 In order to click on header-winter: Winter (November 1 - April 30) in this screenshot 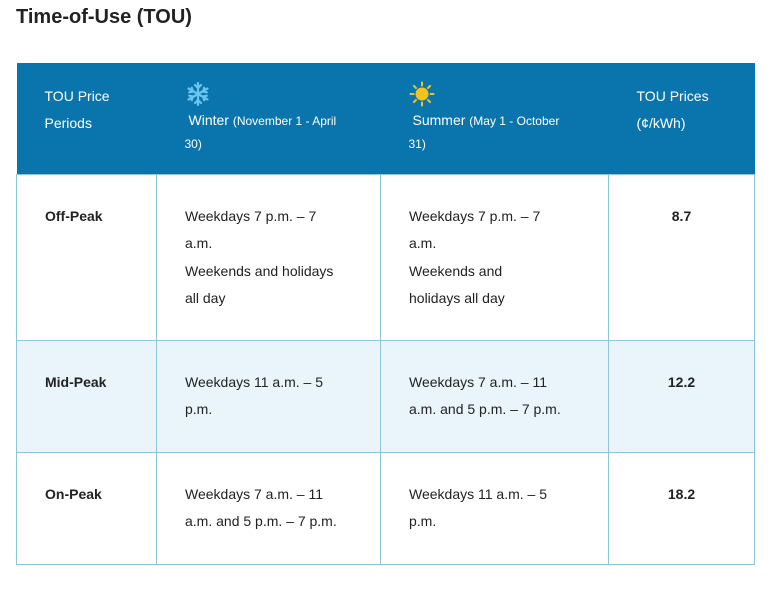, I will do `click(269, 118)`.